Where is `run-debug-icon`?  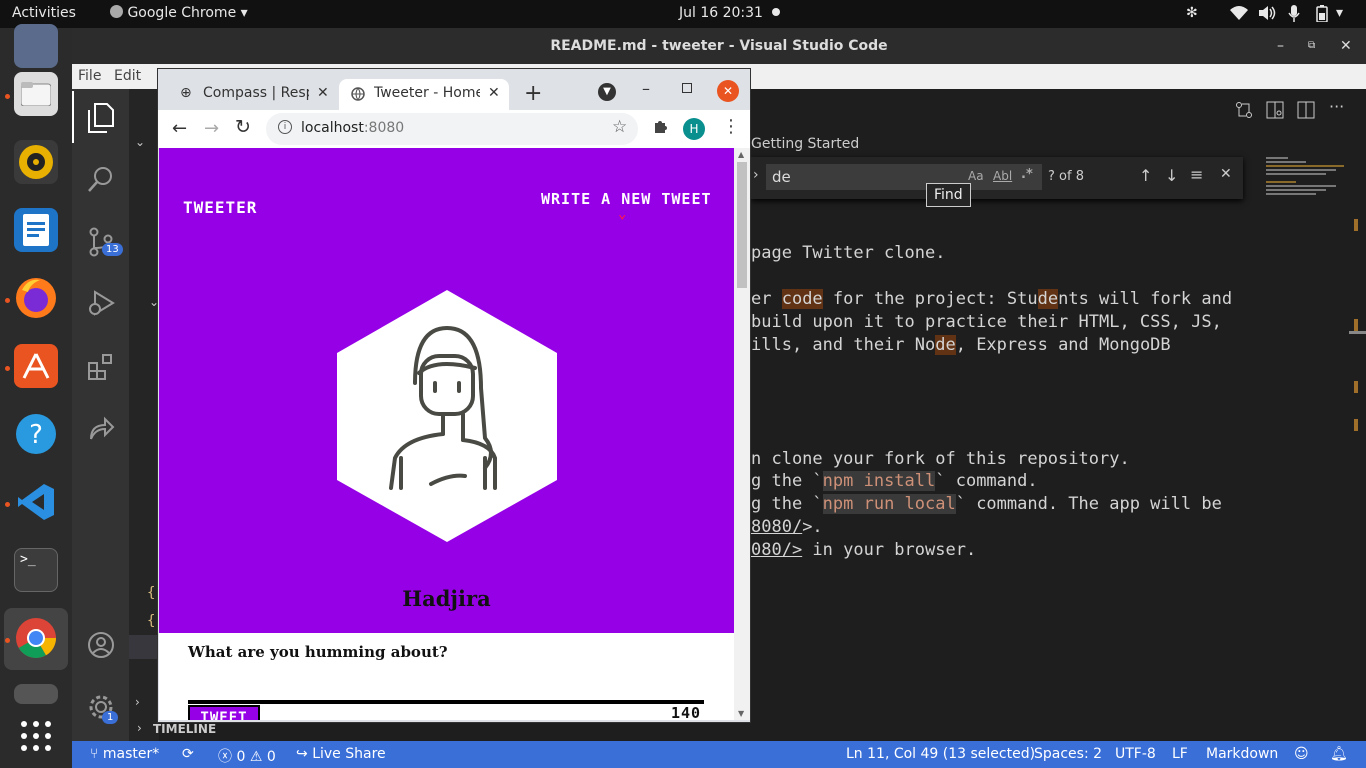
run-debug-icon is located at coordinates (101, 303).